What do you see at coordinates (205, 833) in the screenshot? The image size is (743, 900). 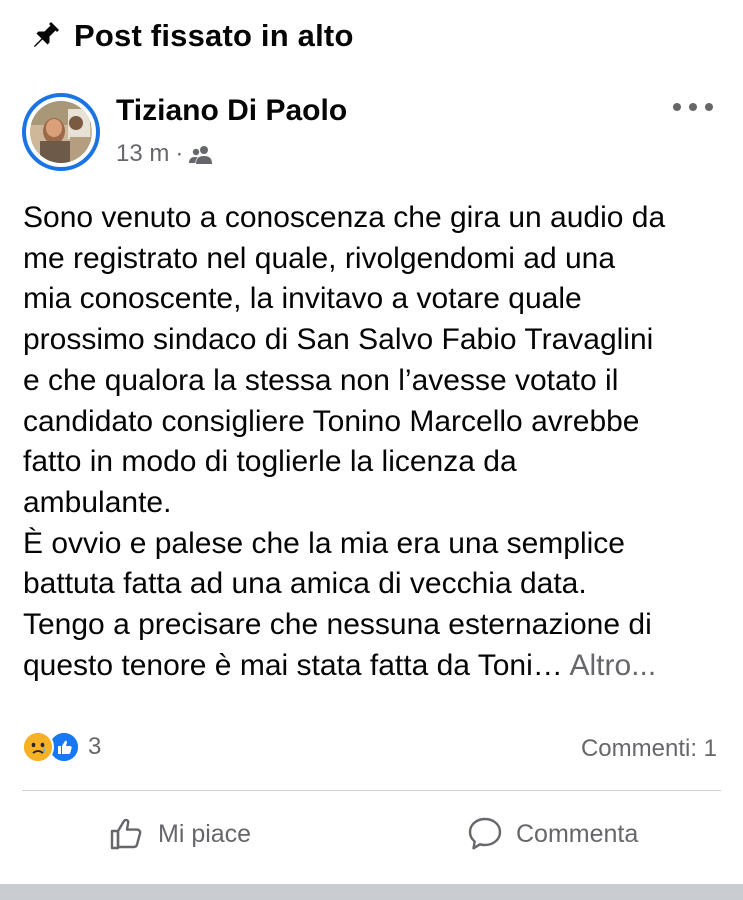 I see `like-button-label: Mi piace` at bounding box center [205, 833].